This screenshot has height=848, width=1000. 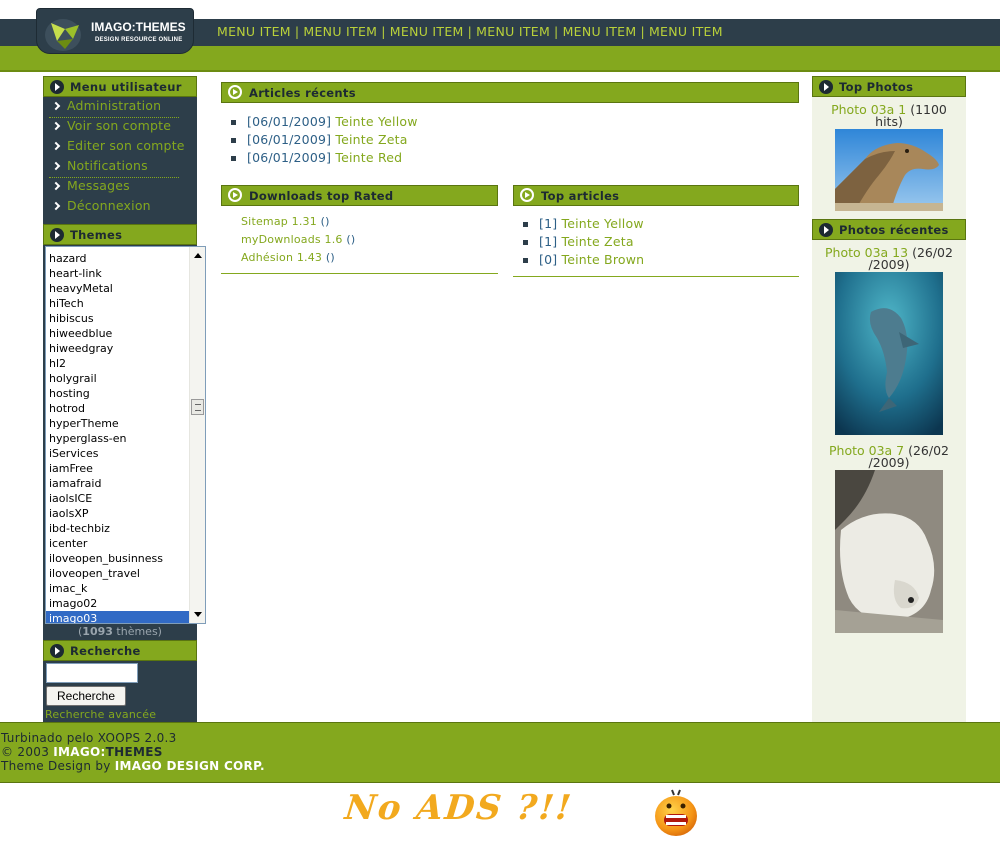 I want to click on theme-option: hl2, so click(x=117, y=363).